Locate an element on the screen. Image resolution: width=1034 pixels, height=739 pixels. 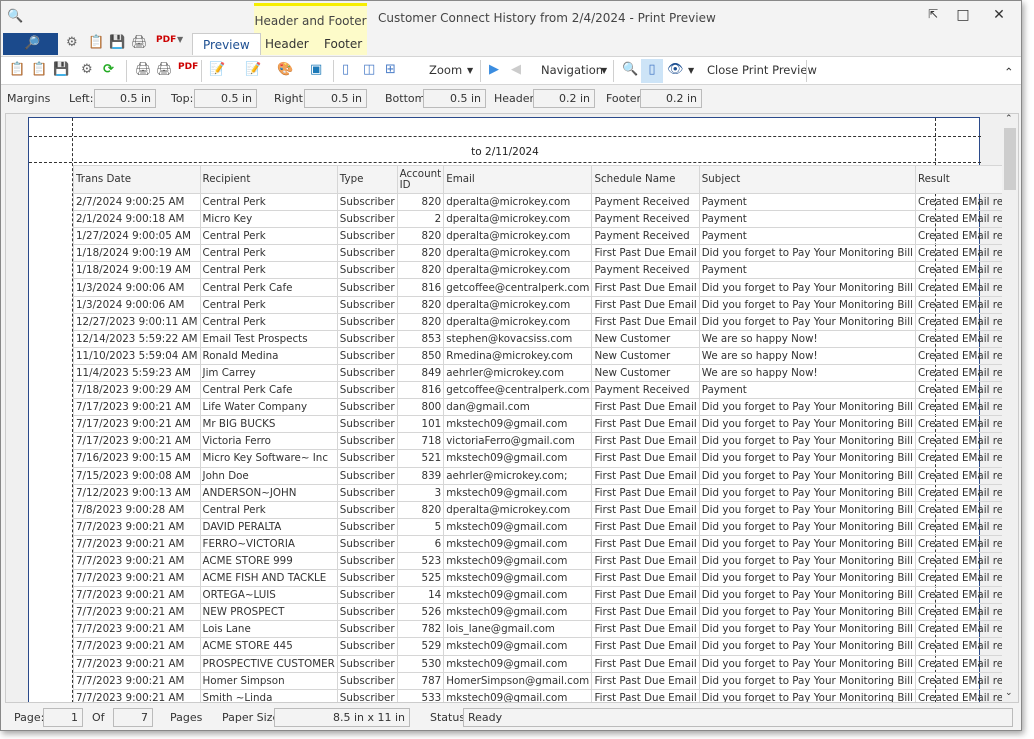
quick-access-dropdown-icon: ▼ is located at coordinates (180, 39).